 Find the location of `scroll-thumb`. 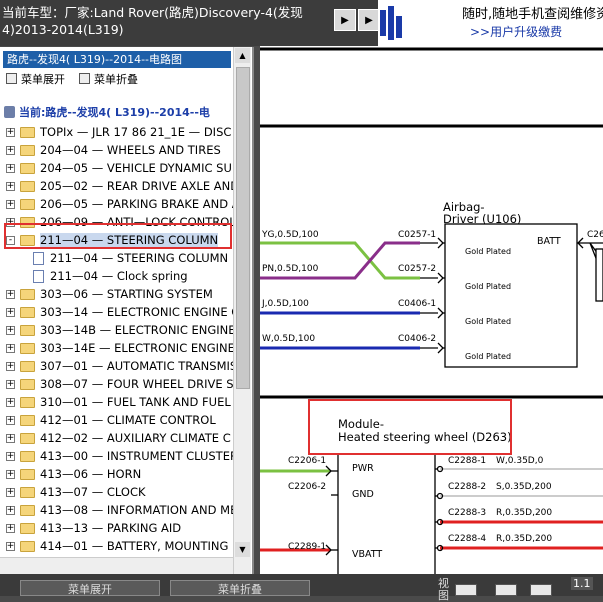

scroll-thumb is located at coordinates (243, 228).